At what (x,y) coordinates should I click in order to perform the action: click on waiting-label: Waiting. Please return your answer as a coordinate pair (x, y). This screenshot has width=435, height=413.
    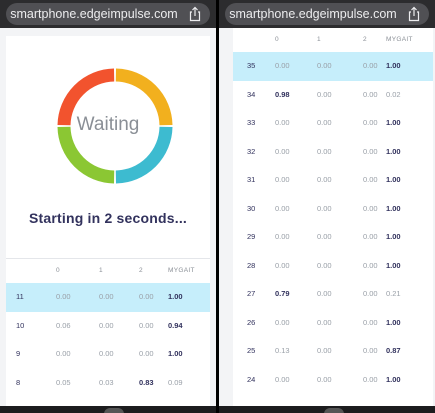
    Looking at the image, I should click on (108, 124).